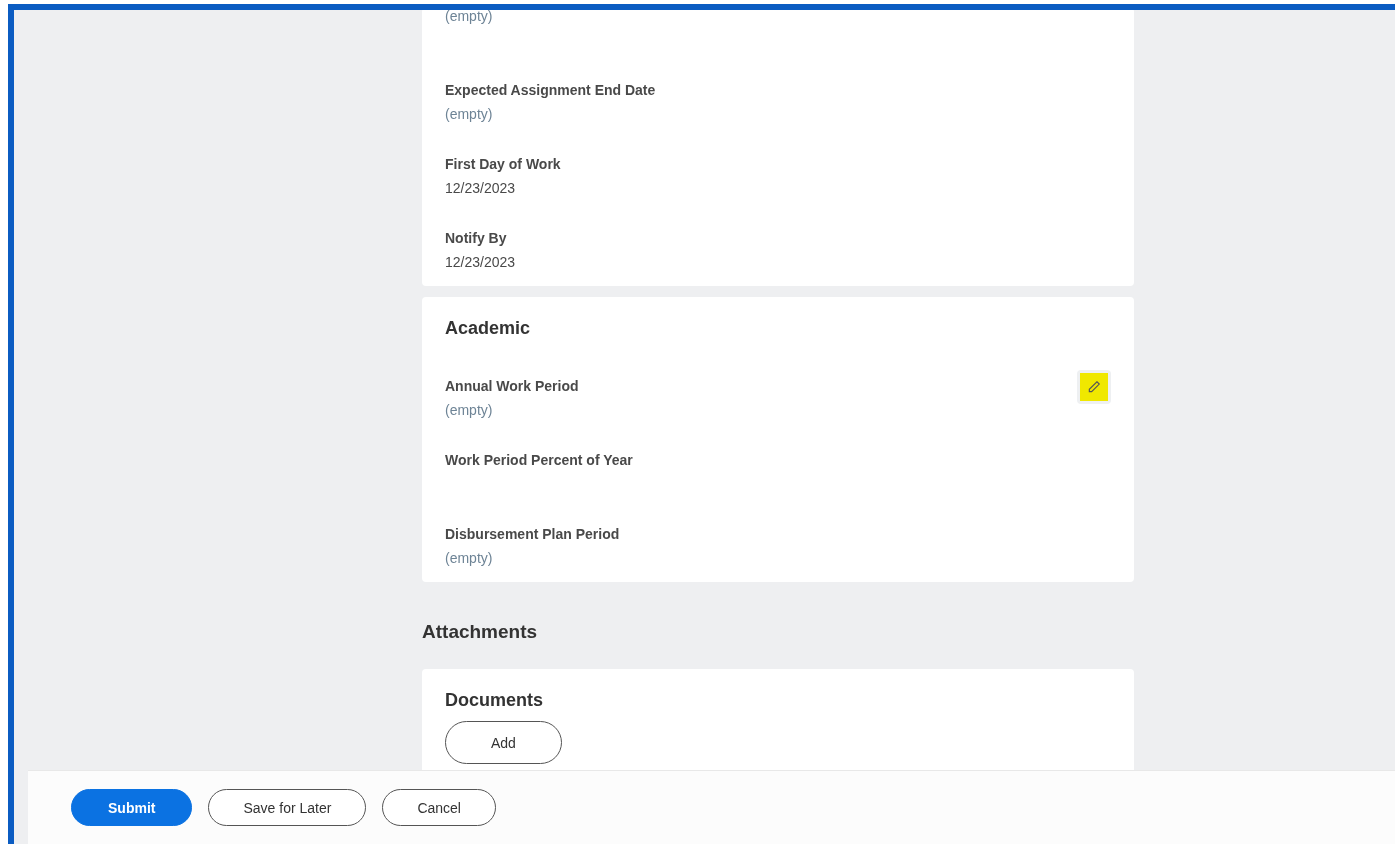  Describe the element at coordinates (476, 238) in the screenshot. I see `field-label: Notify By` at that location.